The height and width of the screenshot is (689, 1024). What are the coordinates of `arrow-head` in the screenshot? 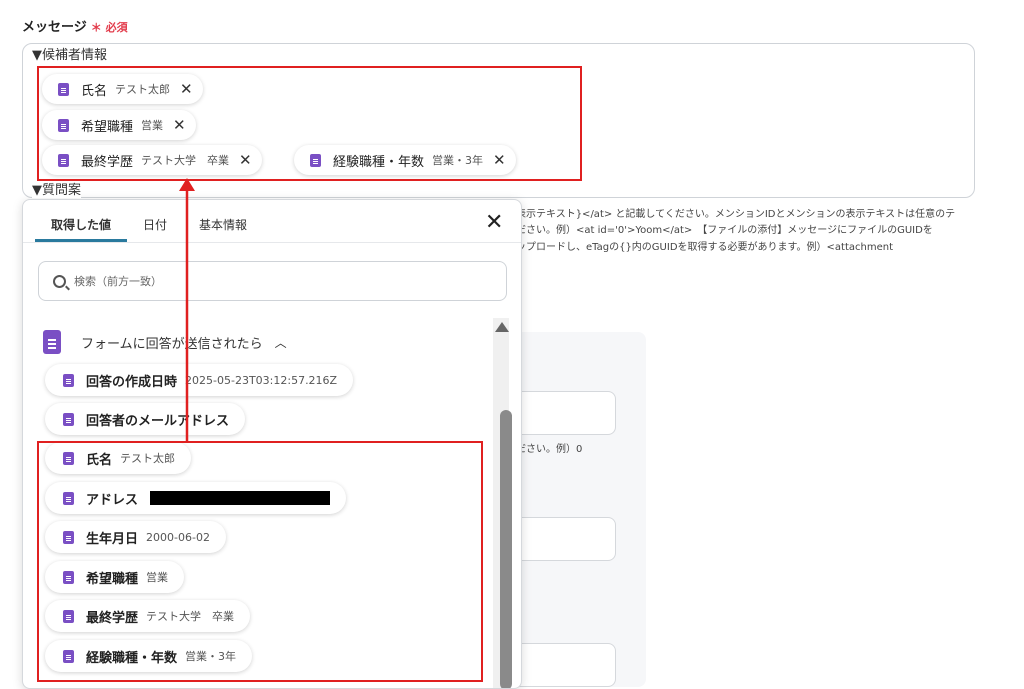 It's located at (187, 184).